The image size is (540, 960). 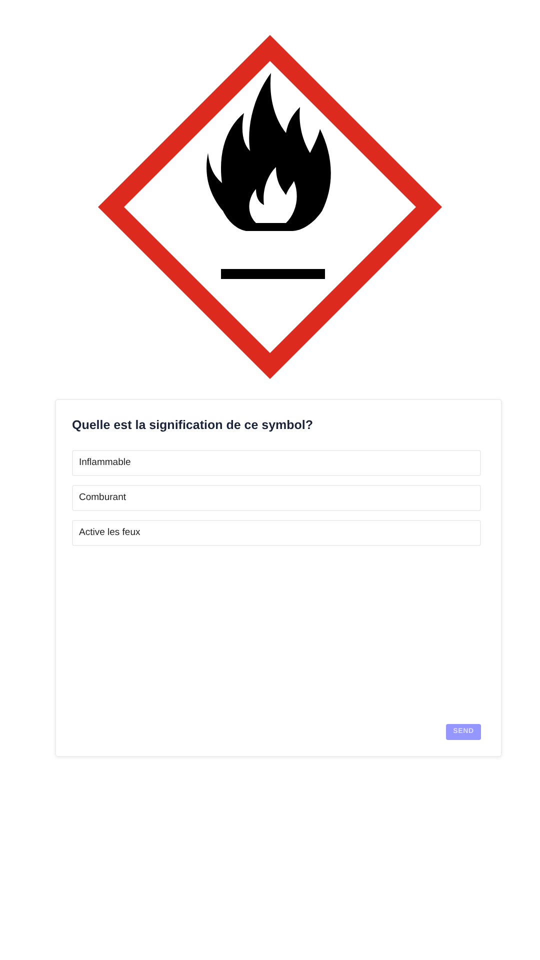 I want to click on answer-option: Active les feux, so click(x=276, y=533).